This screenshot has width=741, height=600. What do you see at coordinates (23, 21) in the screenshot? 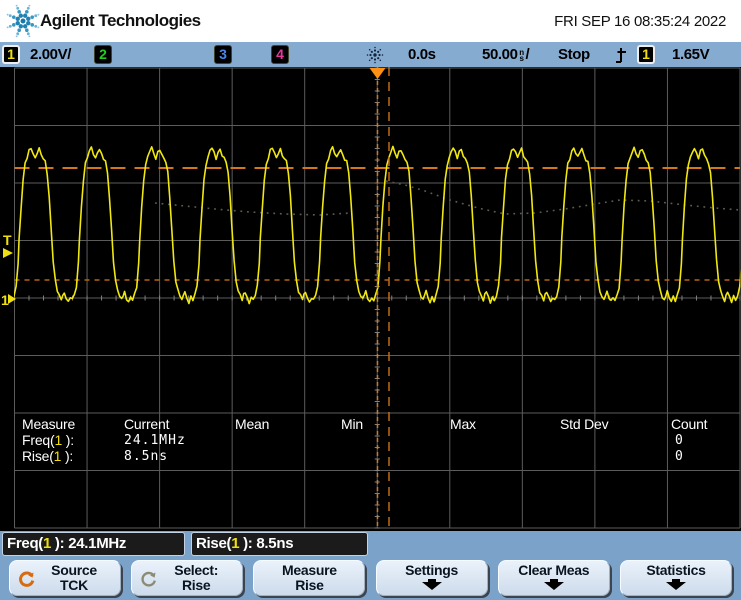
I see `agilent-logo-icon` at bounding box center [23, 21].